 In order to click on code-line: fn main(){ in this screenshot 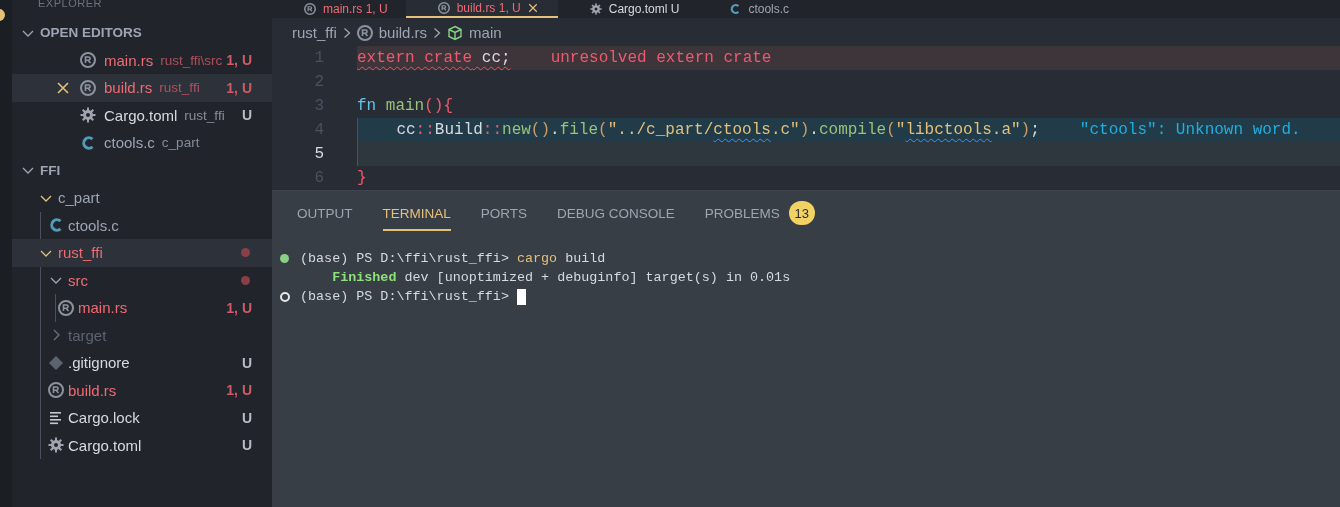, I will do `click(405, 106)`.